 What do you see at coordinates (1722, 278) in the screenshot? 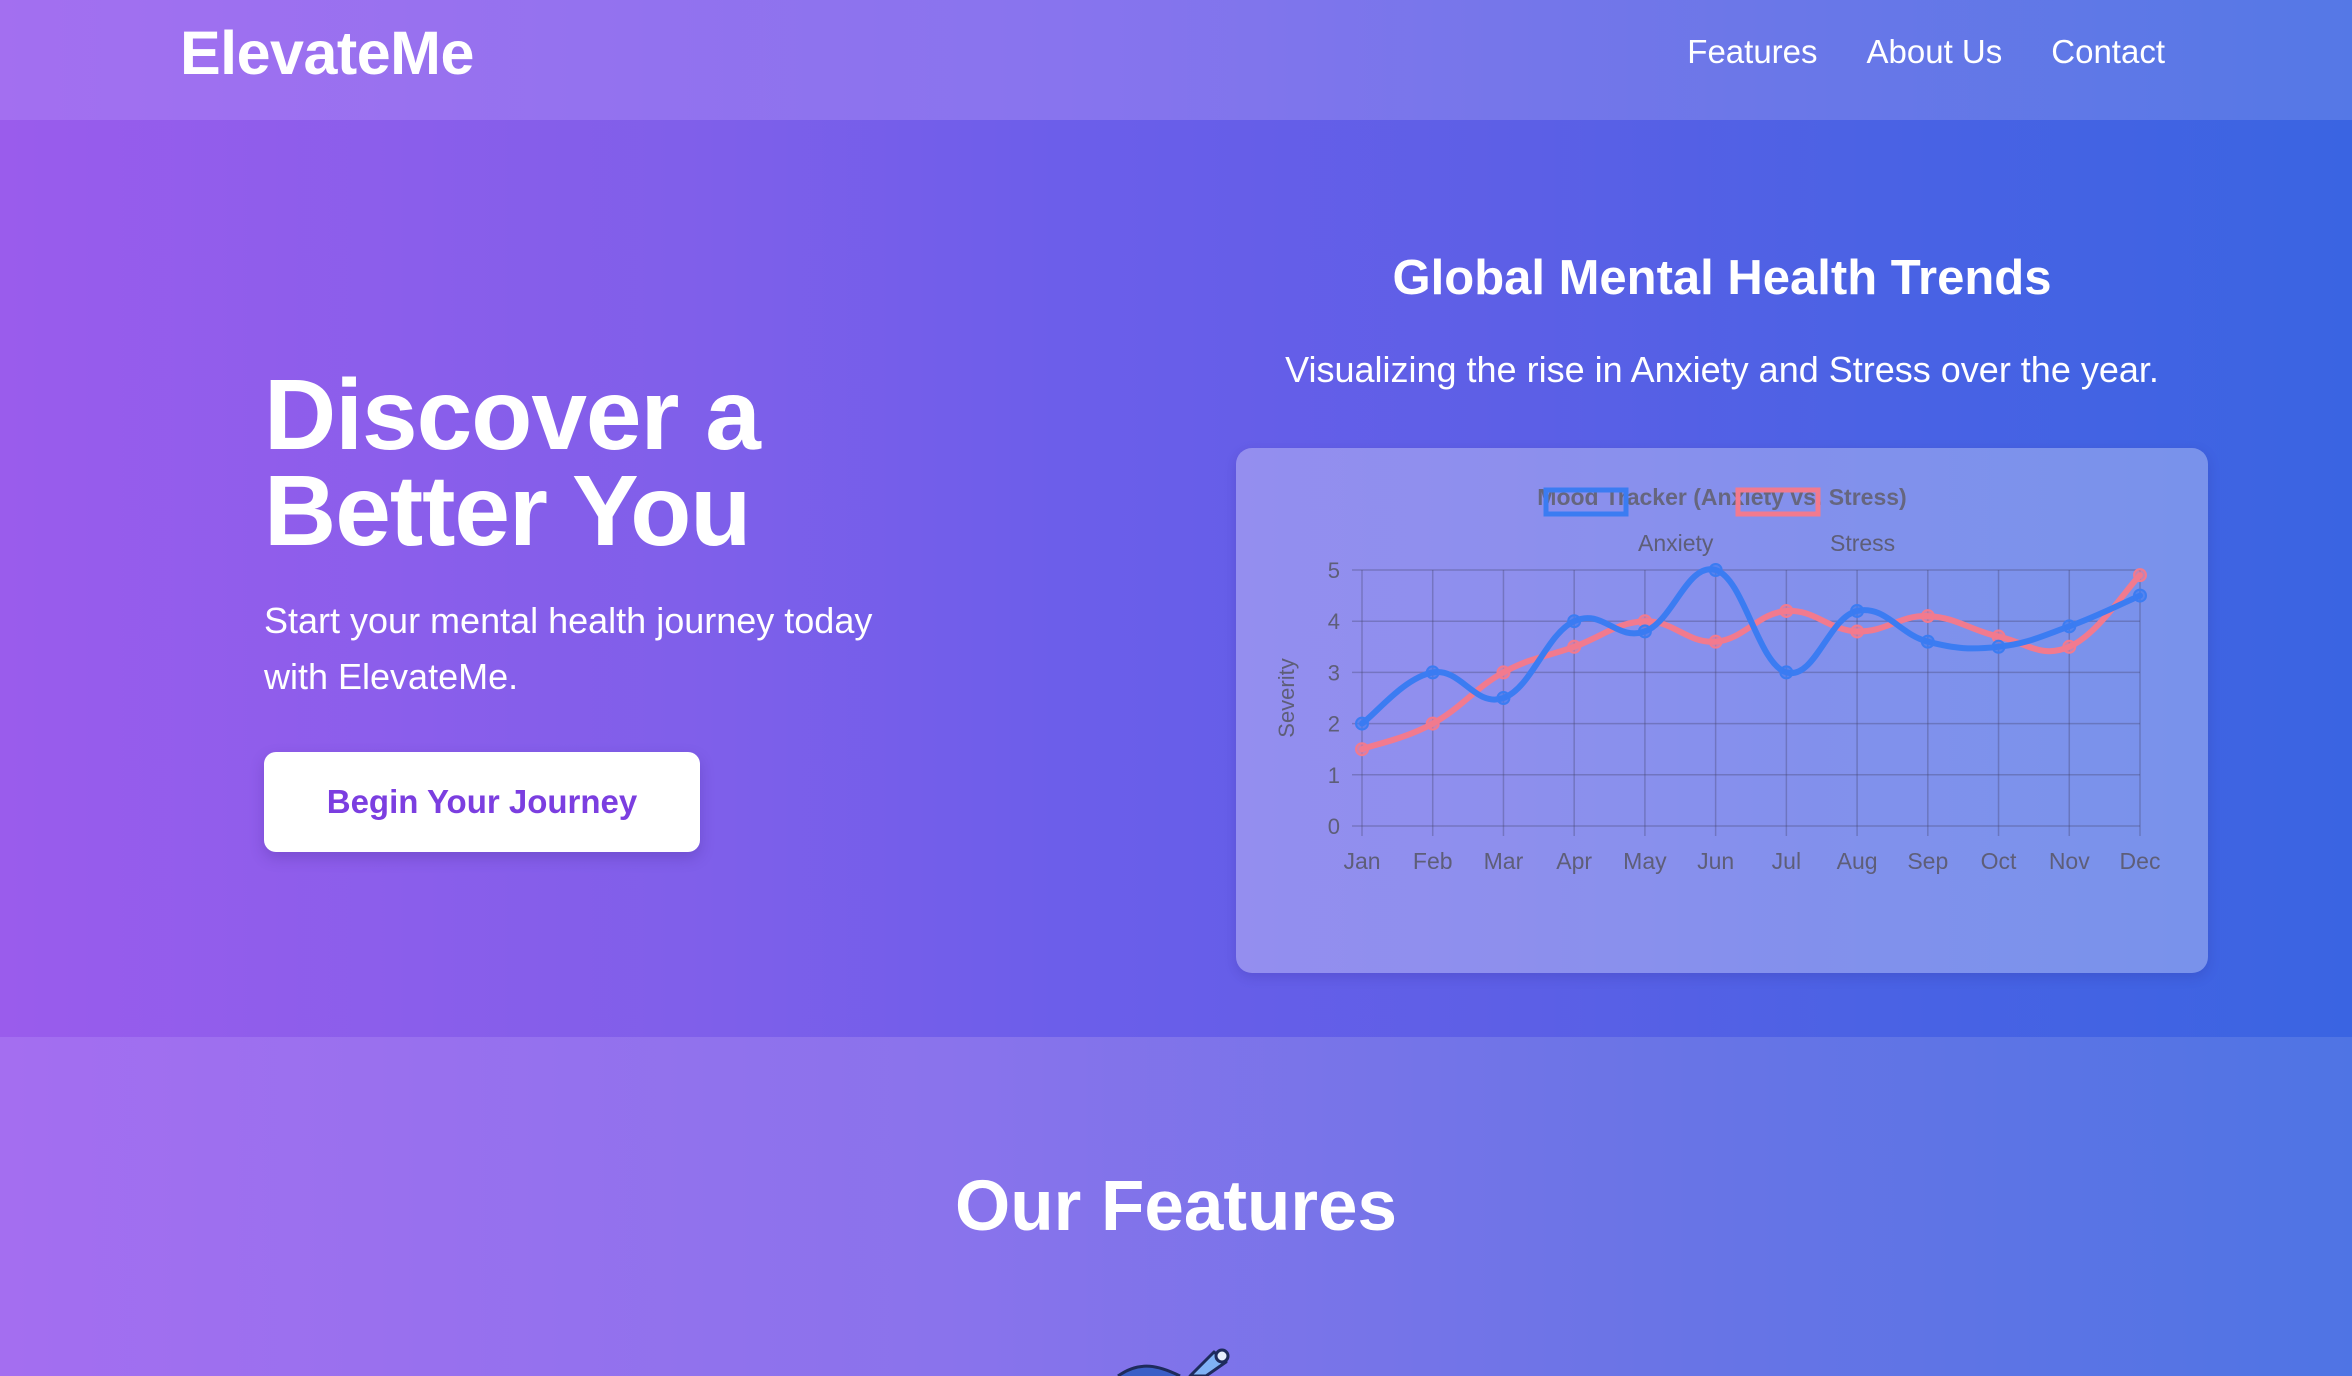
I see `trends-title: Global Mental Health Trends` at bounding box center [1722, 278].